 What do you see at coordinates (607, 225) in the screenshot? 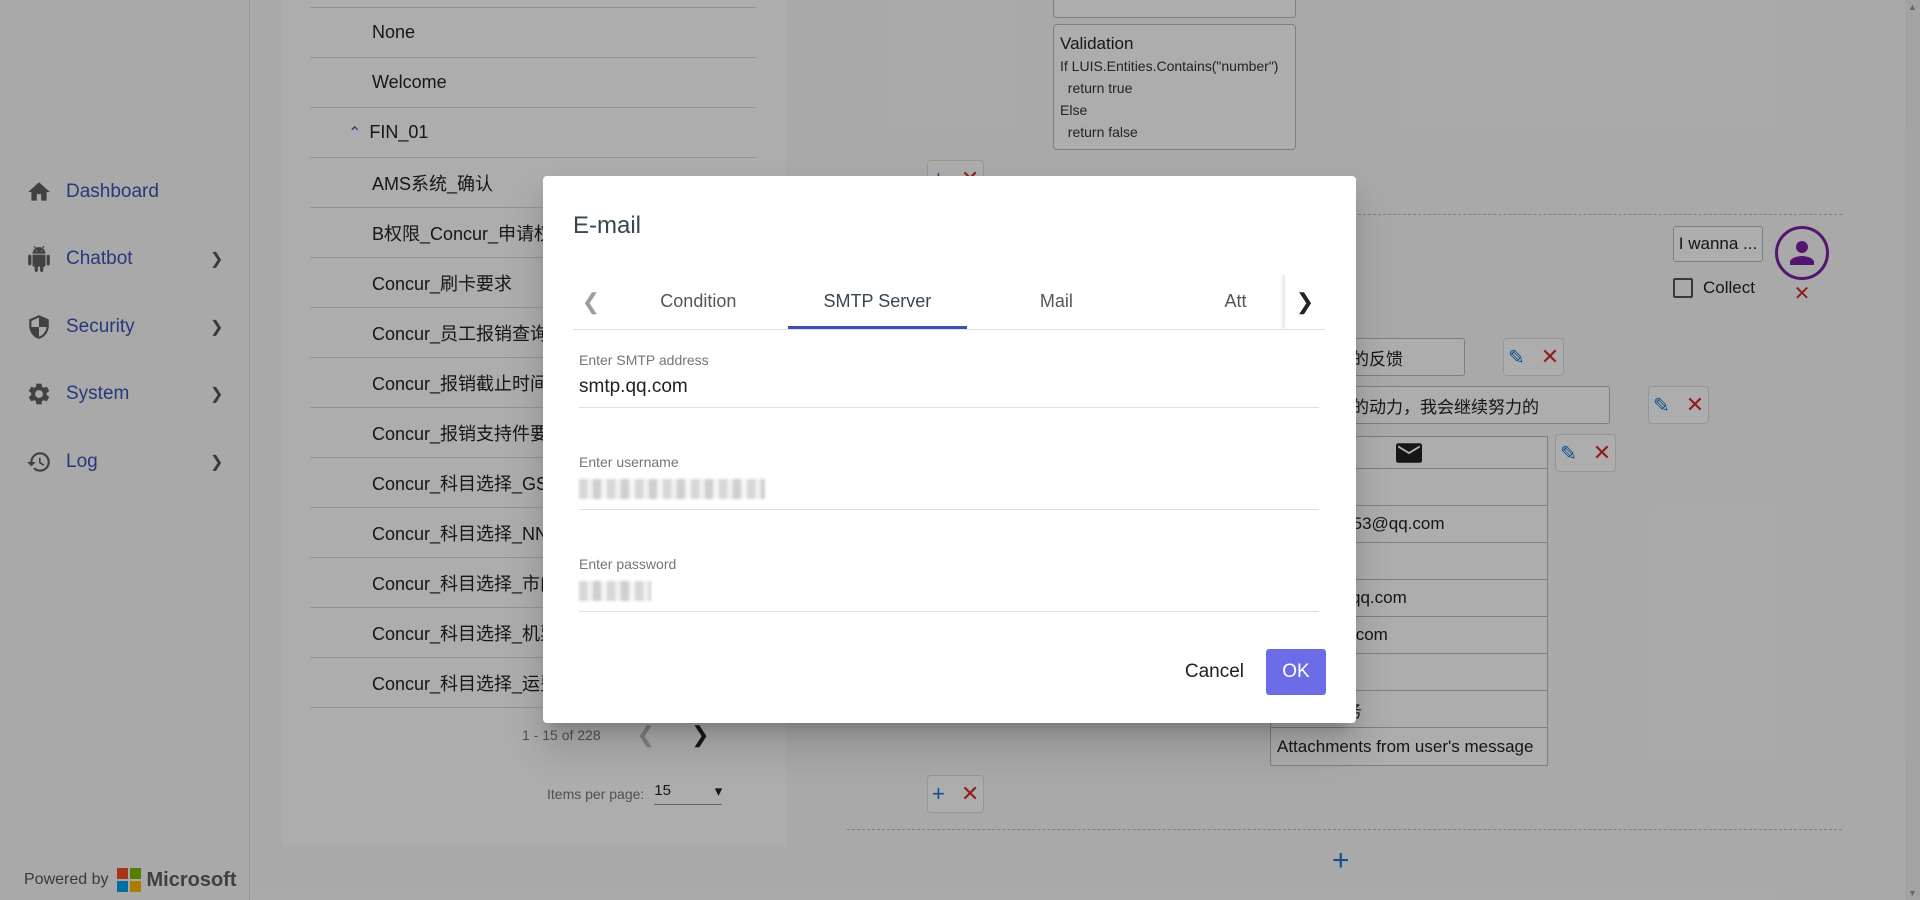
I see `dialog-title: E-mail` at bounding box center [607, 225].